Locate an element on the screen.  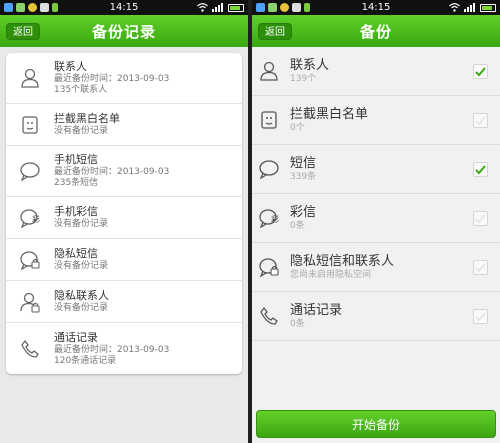
record-name: 手机彩信 is located at coordinates (76, 211).